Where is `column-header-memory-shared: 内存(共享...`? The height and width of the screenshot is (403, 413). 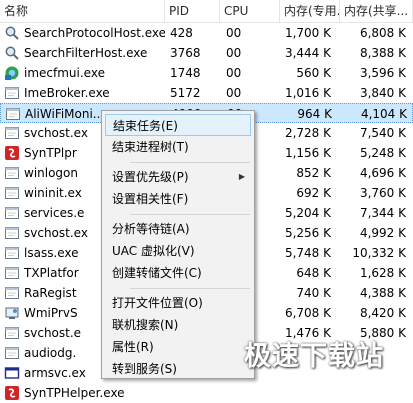 column-header-memory-shared: 内存(共享... is located at coordinates (376, 11).